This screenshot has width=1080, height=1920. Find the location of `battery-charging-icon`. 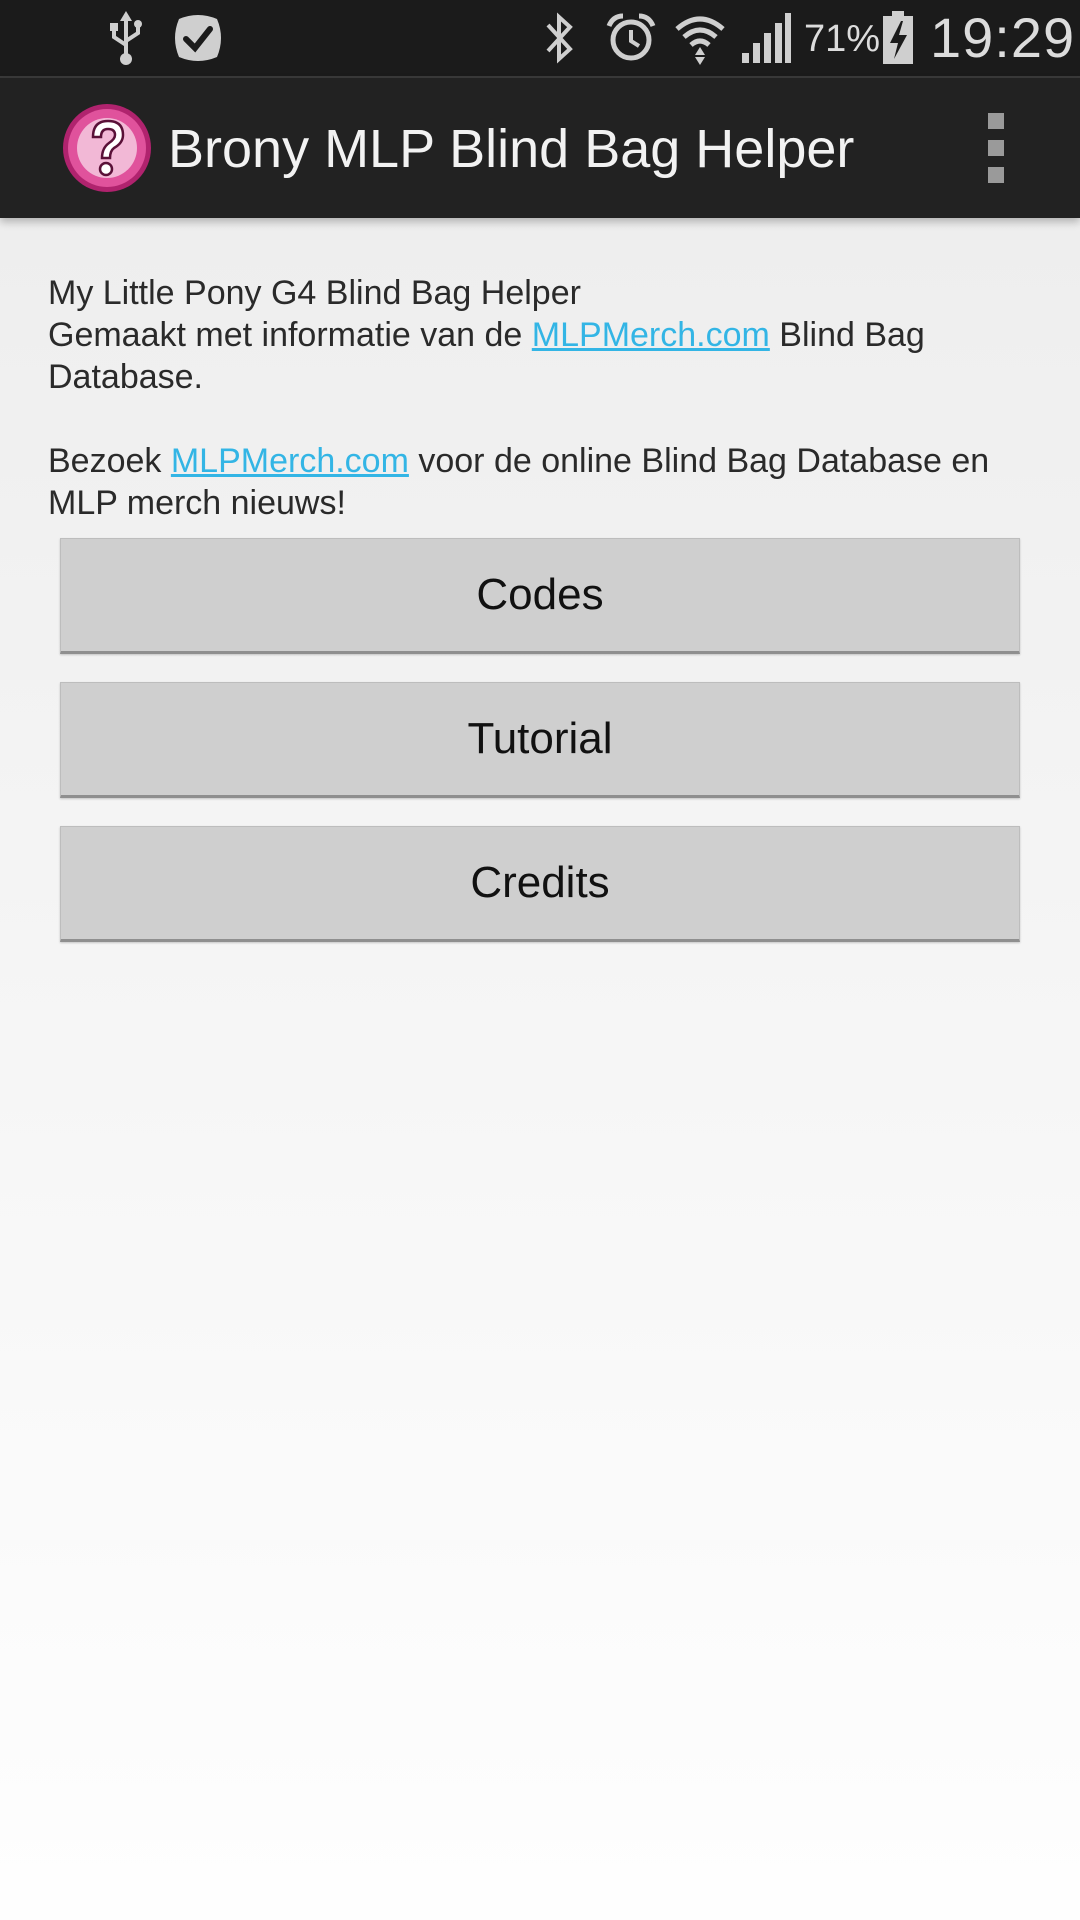

battery-charging-icon is located at coordinates (898, 38).